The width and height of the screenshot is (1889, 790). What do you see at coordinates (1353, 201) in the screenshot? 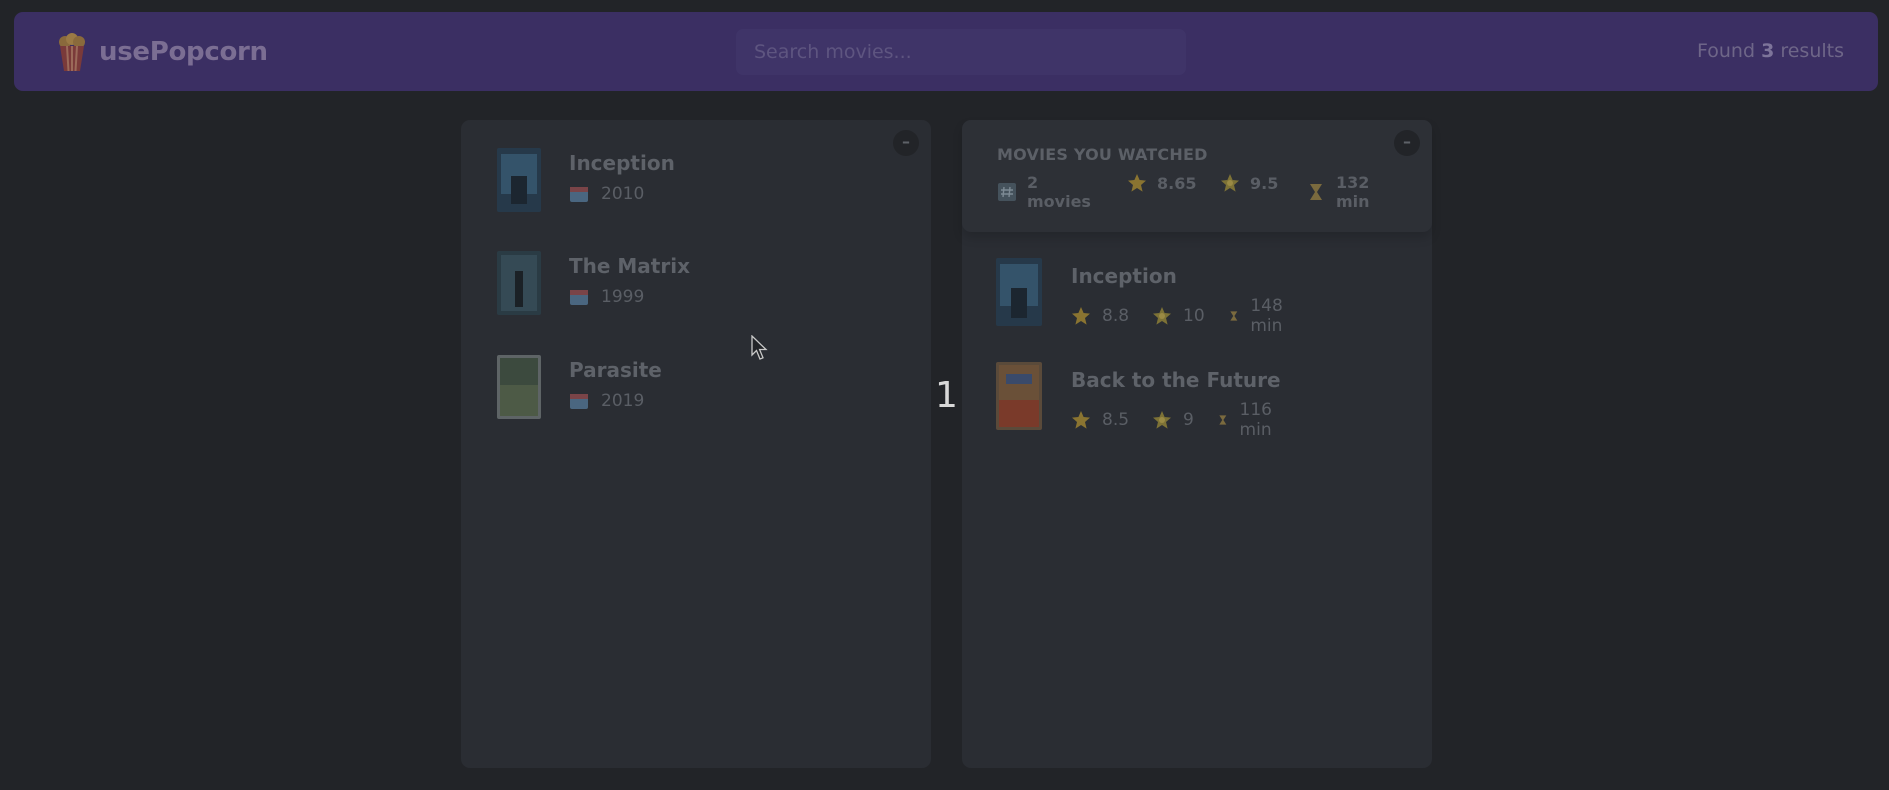
I see `runtime-unit: min` at bounding box center [1353, 201].